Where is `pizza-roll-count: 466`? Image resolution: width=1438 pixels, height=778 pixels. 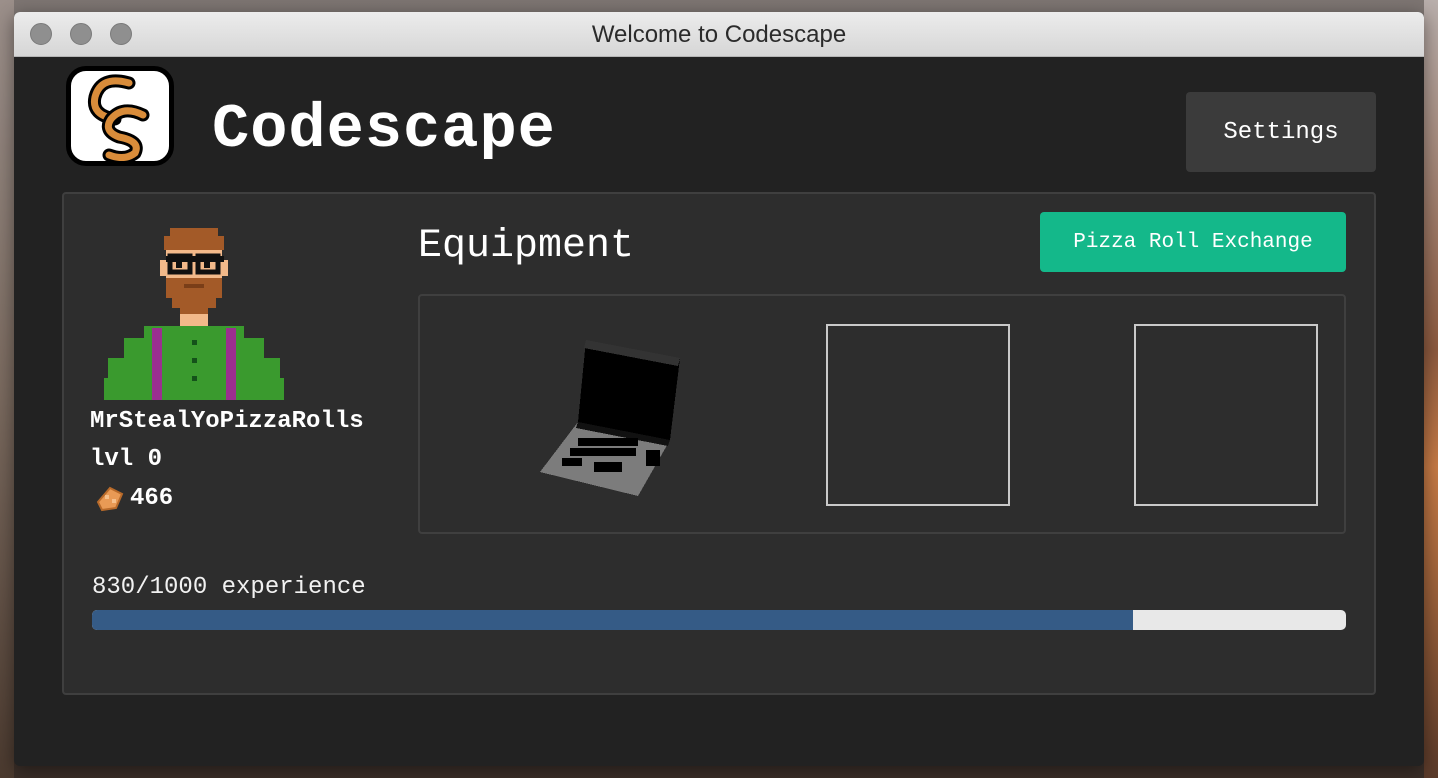
pizza-roll-count: 466 is located at coordinates (152, 498).